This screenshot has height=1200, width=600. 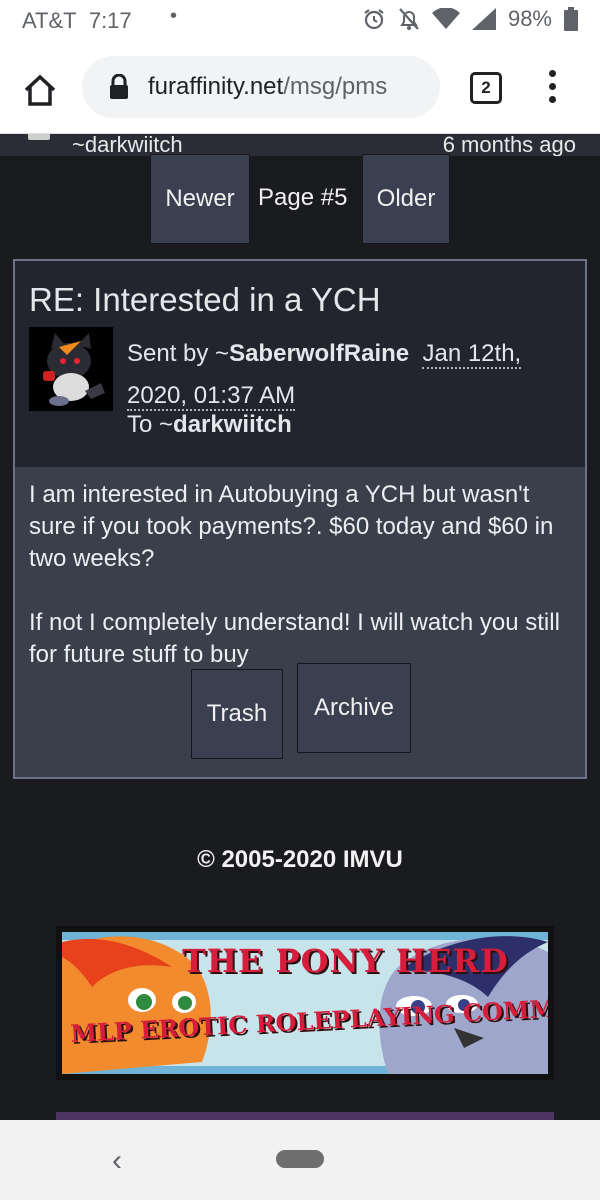 I want to click on back-icon: ‹, so click(x=117, y=1161).